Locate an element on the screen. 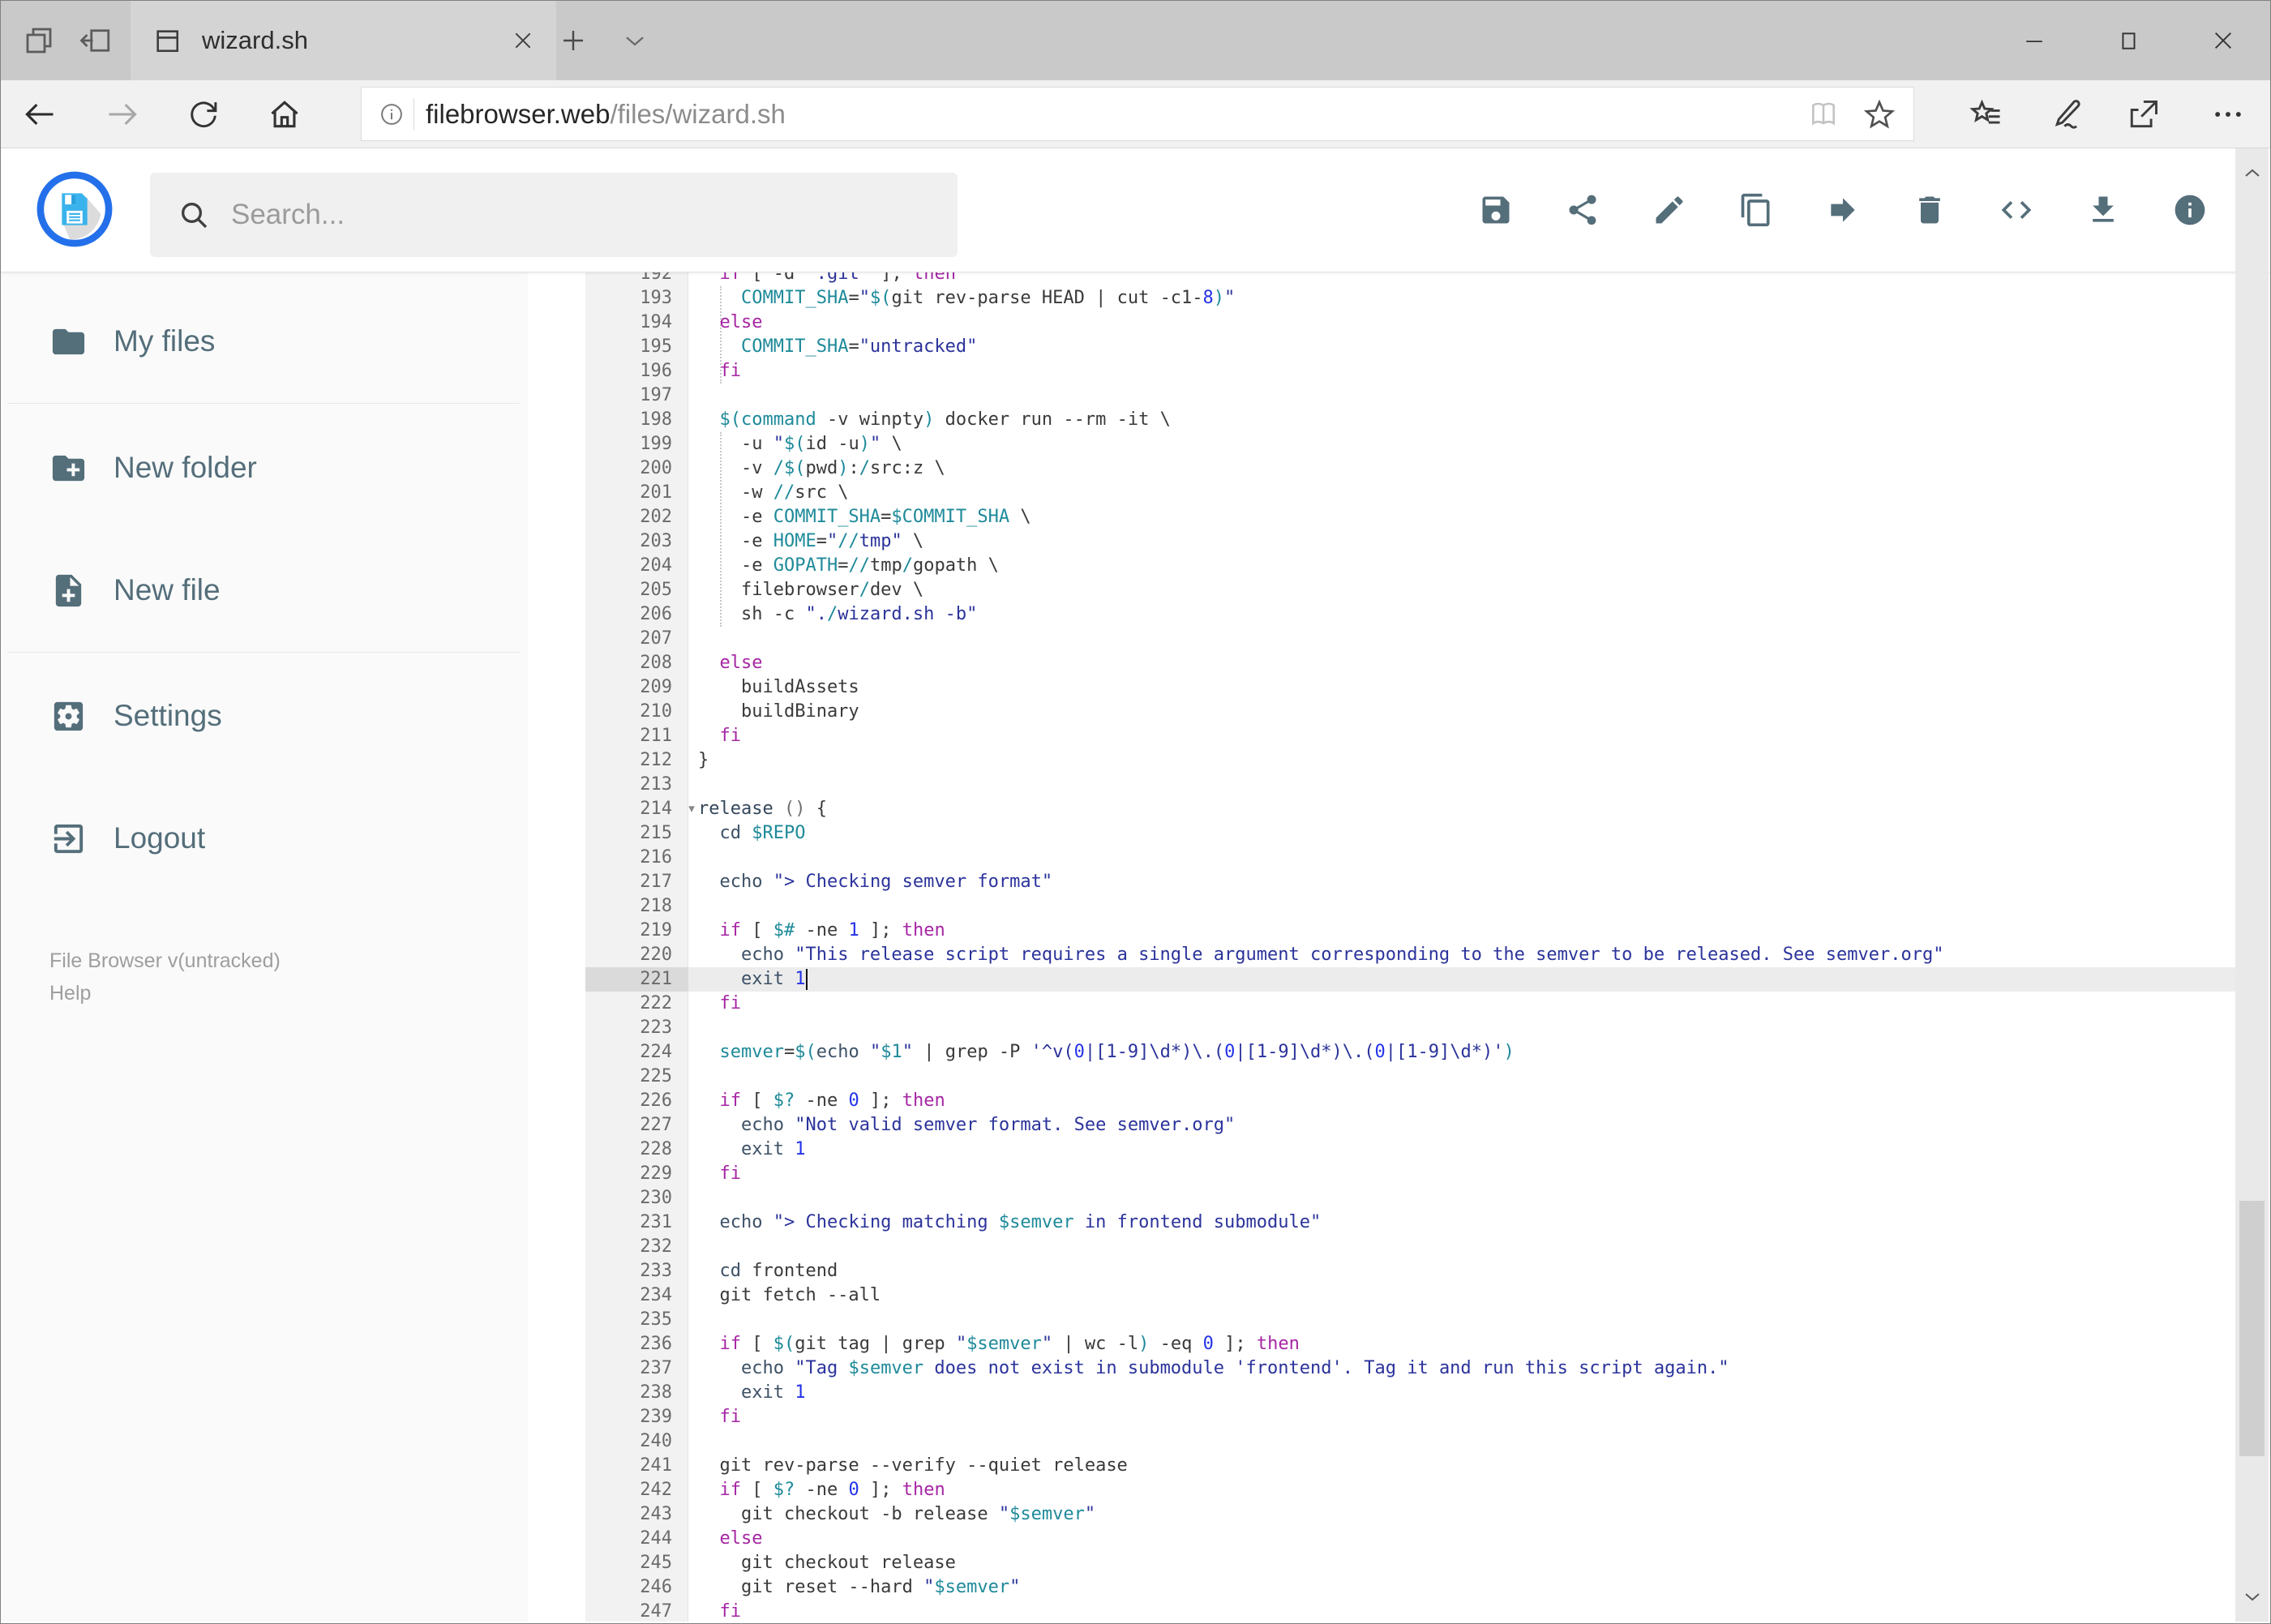  url-text: filebrowser.web/files/wizard.sh is located at coordinates (606, 115).